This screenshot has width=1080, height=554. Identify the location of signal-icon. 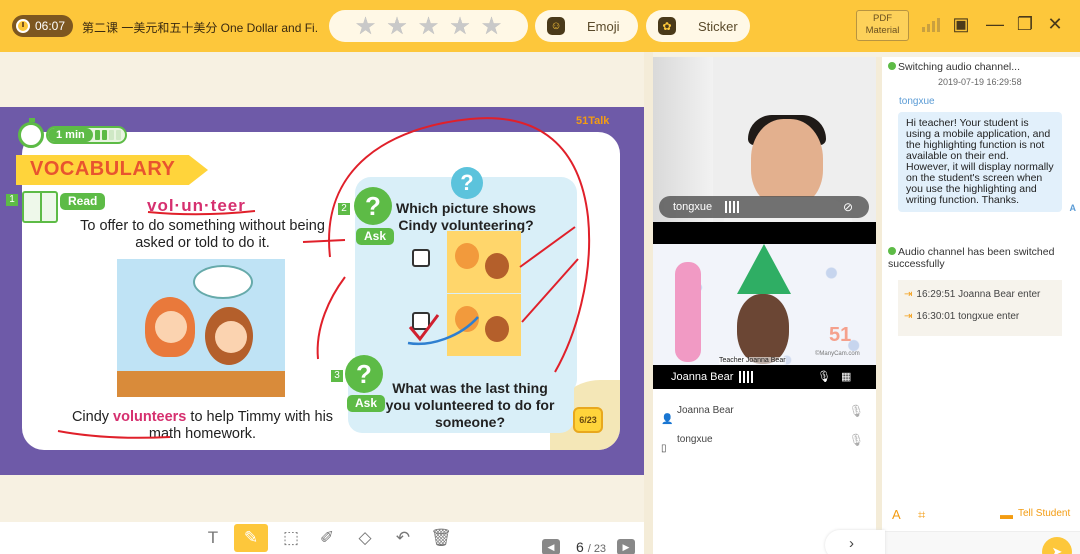
(931, 24).